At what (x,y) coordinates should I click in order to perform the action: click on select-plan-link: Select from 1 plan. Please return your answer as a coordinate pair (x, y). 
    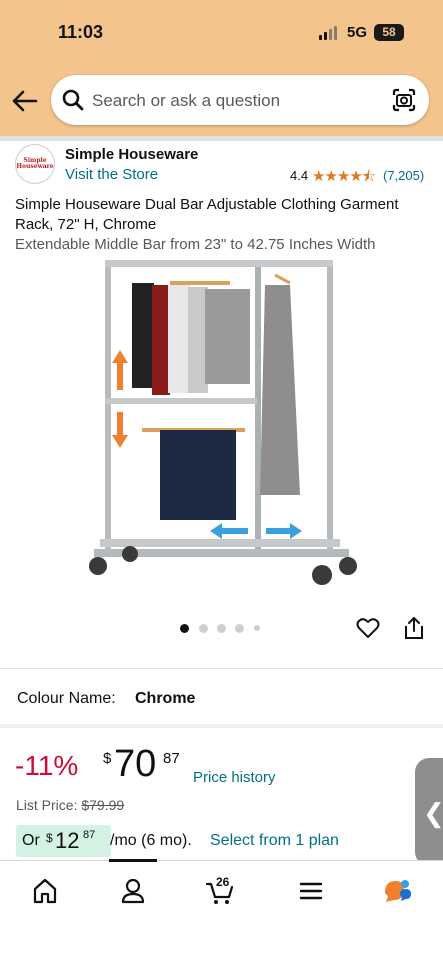
    Looking at the image, I should click on (274, 841).